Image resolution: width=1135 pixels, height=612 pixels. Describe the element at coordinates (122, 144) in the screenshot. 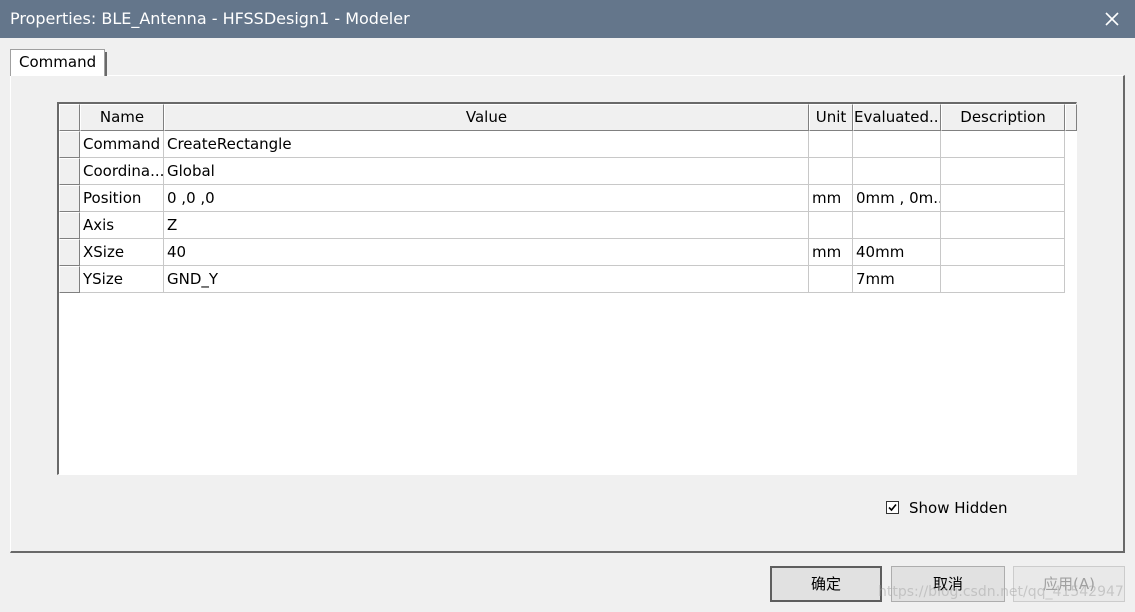

I see `cell-name: Command` at that location.